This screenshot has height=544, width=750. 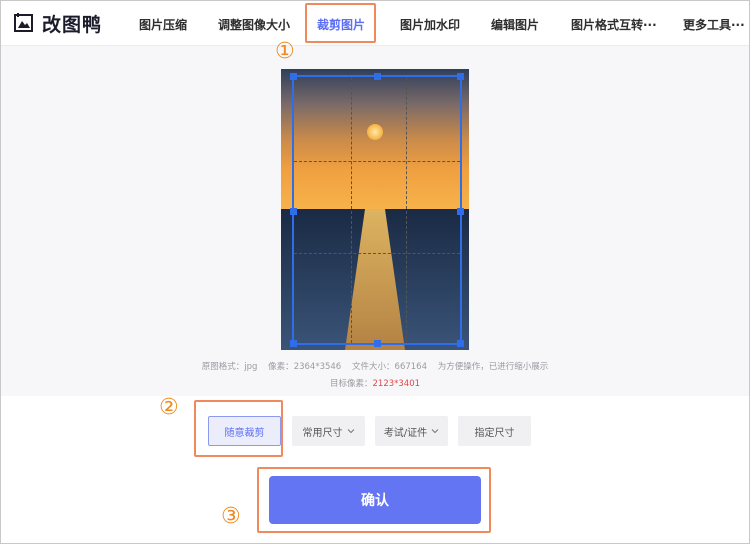 I want to click on logo-text: 改图鸭, so click(x=72, y=24).